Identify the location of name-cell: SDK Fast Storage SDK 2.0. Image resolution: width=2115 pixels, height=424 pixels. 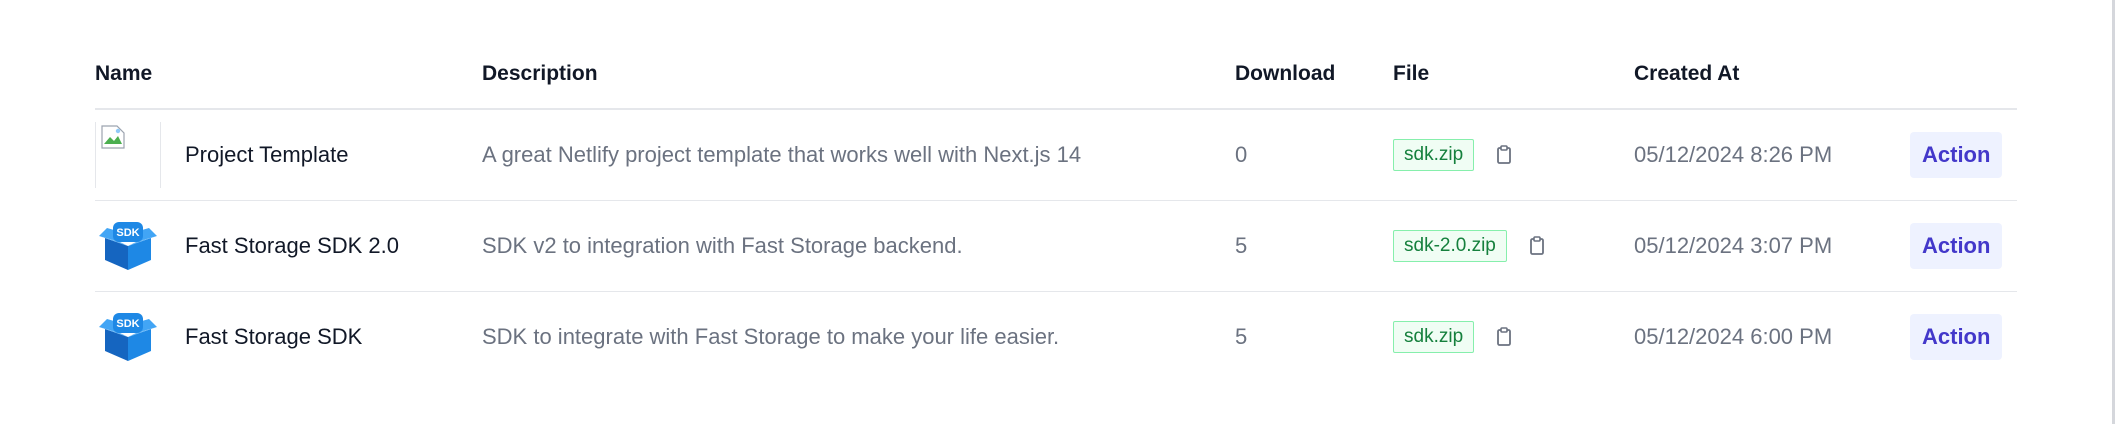
(288, 245).